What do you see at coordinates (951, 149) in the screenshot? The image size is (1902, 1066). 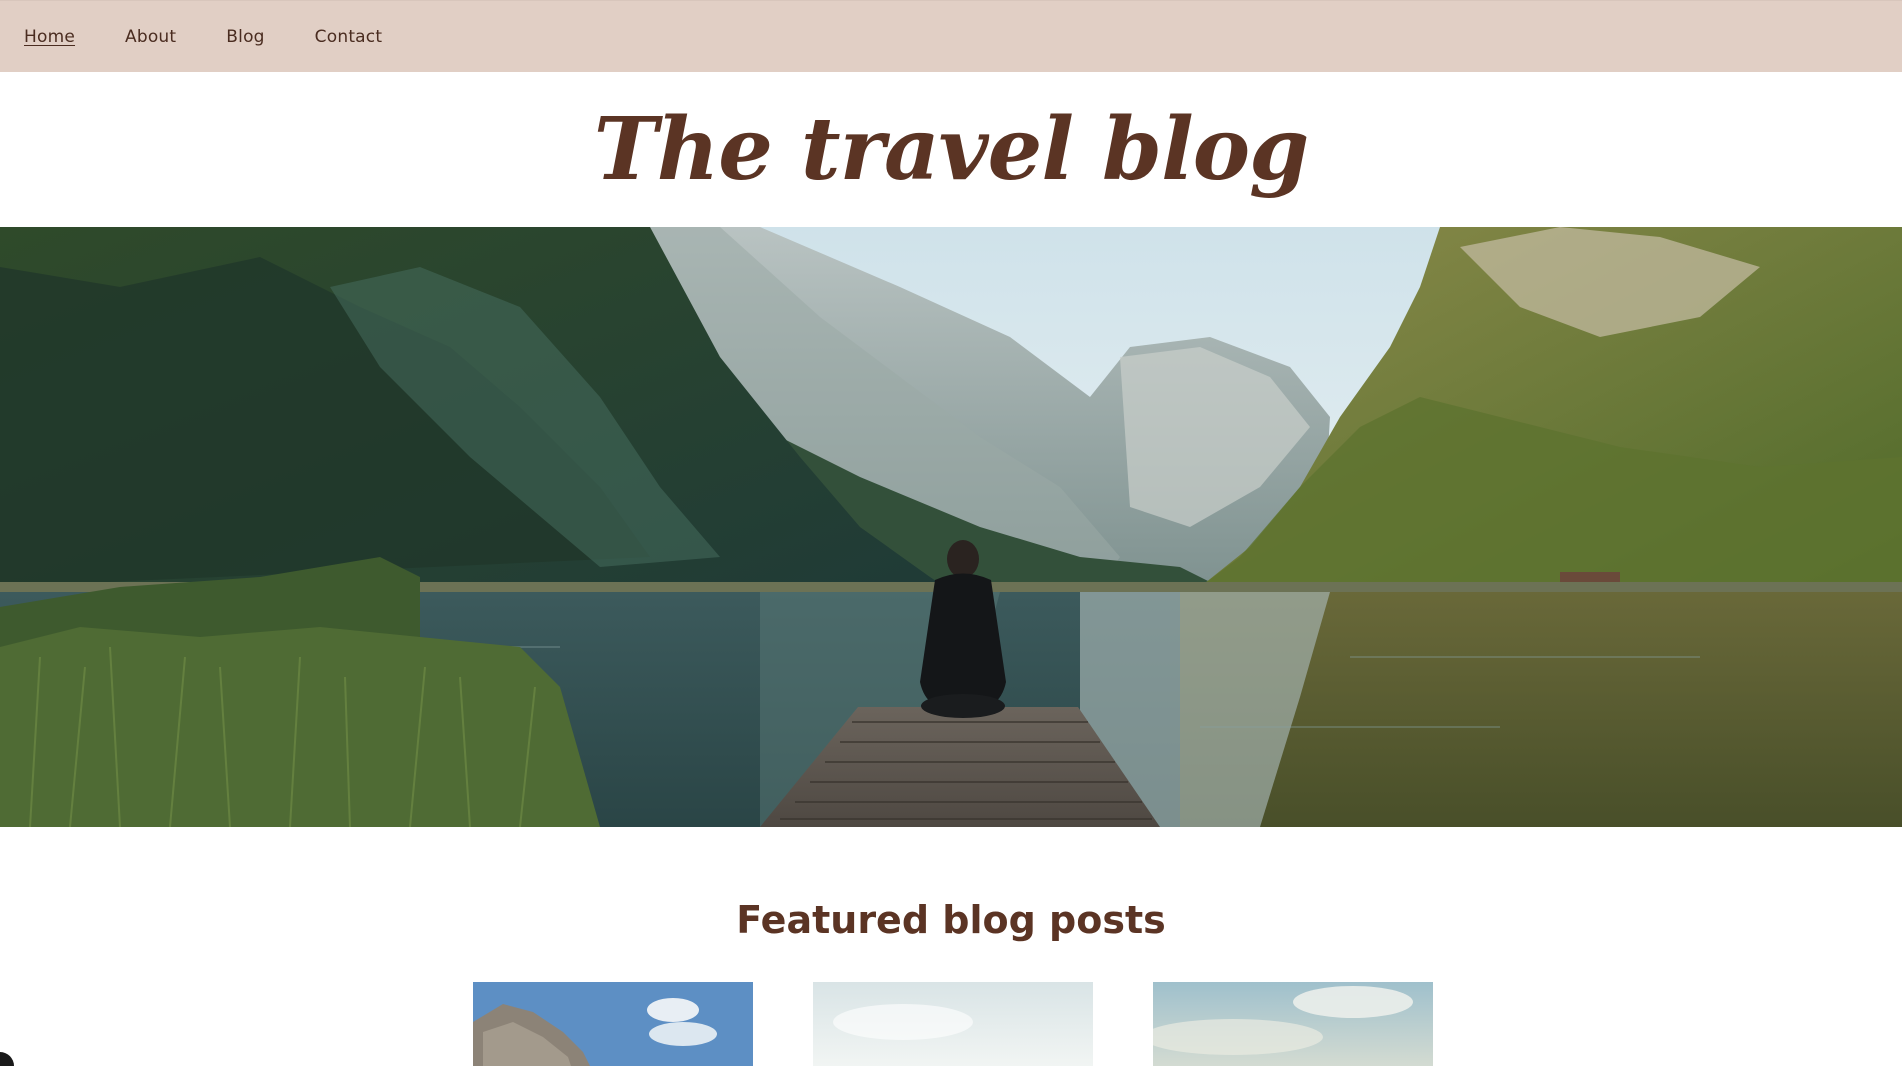 I see `site-title: The travel blog` at bounding box center [951, 149].